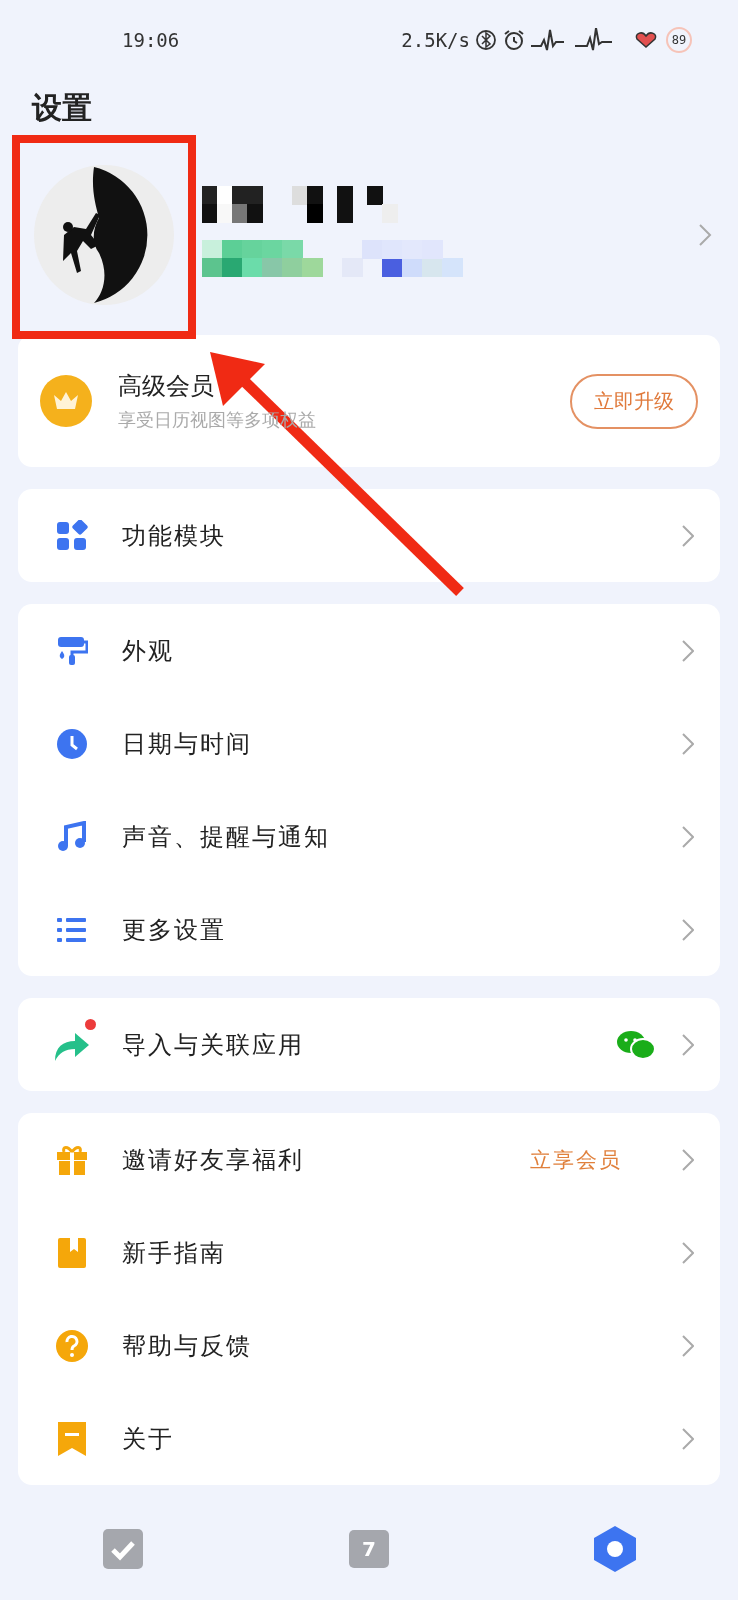  I want to click on settings-item: 更多设置, so click(369, 929).